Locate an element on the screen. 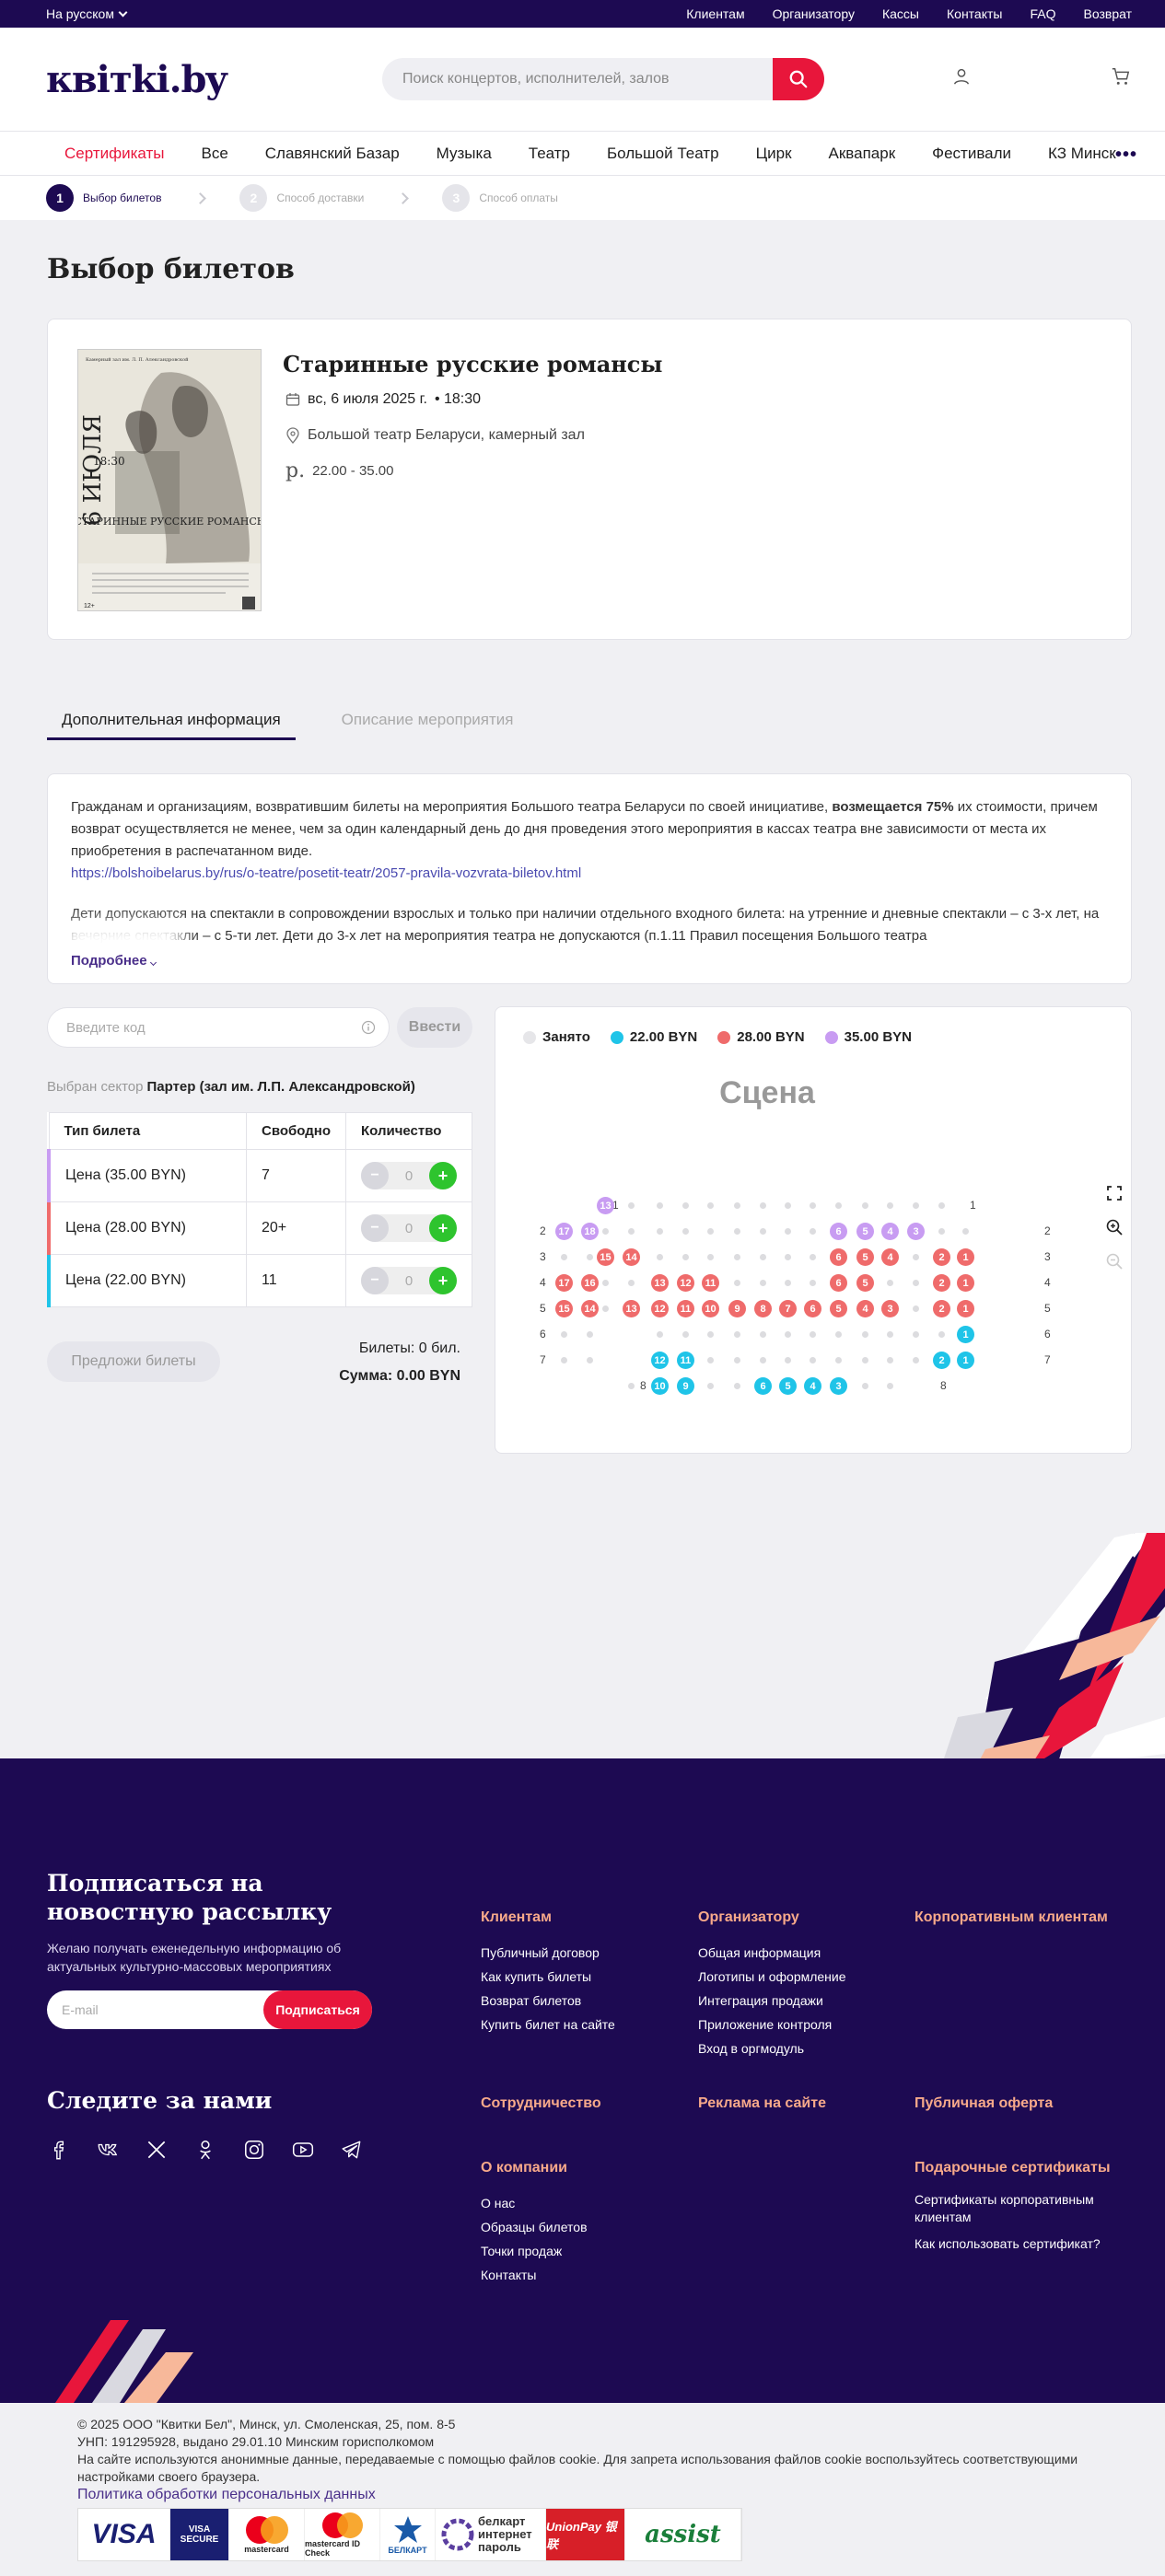 This screenshot has height=2576, width=1165. zoom-out-icon is located at coordinates (1114, 1261).